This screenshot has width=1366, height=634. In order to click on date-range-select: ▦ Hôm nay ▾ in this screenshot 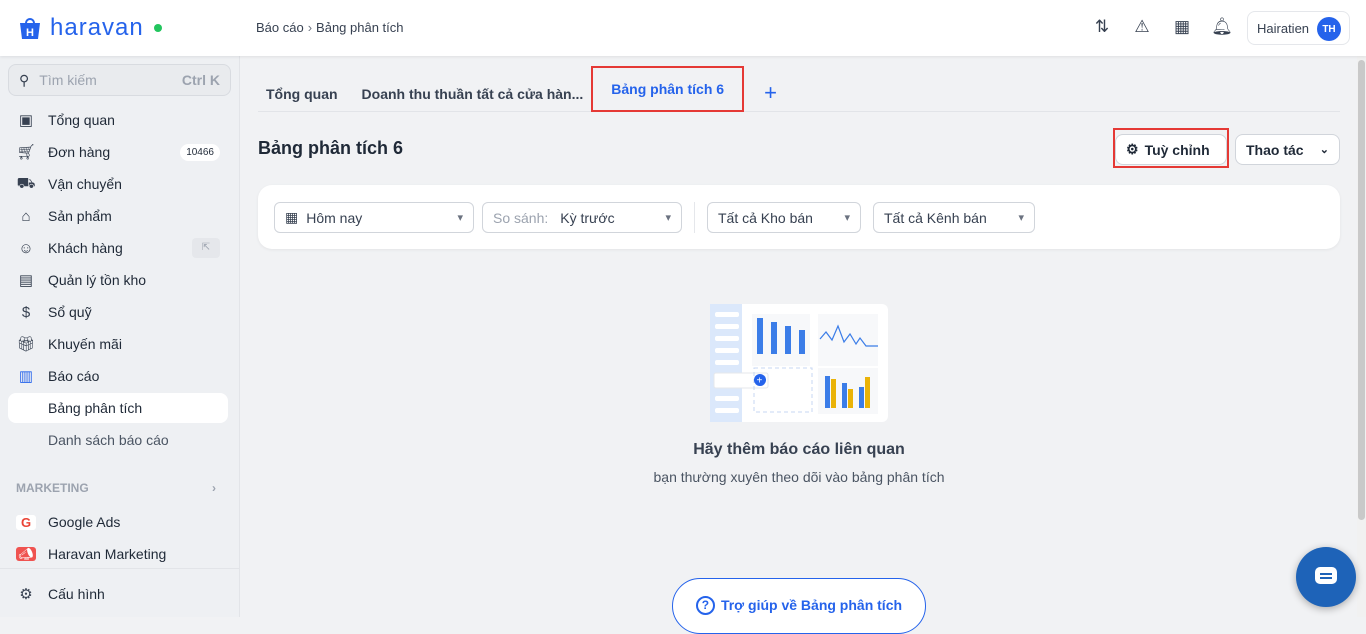, I will do `click(374, 217)`.